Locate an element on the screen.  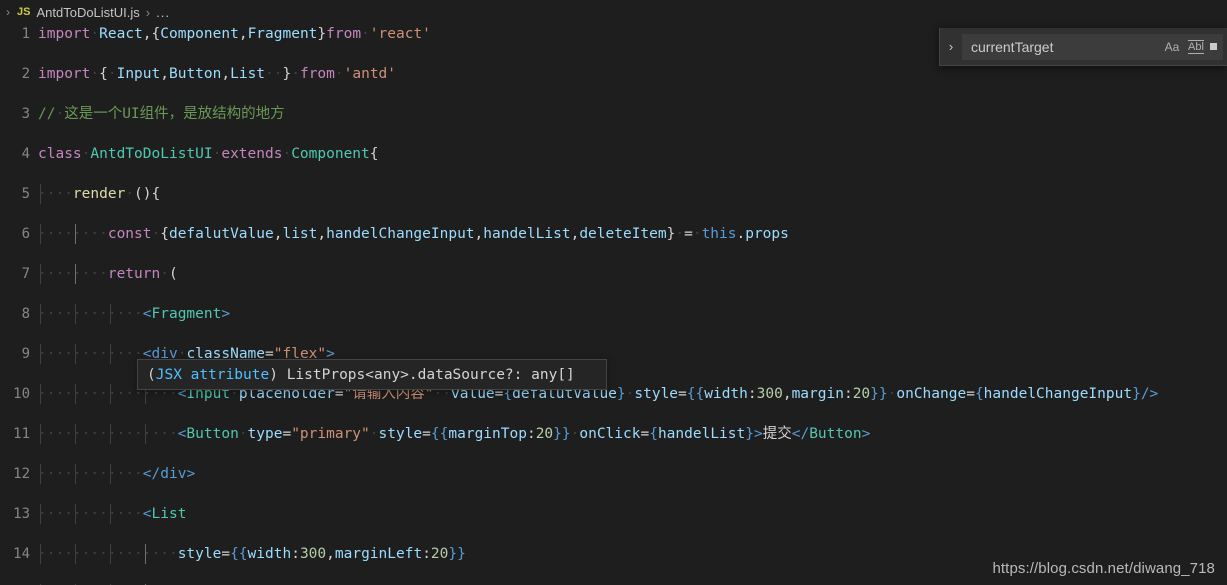
line-number: 1 is located at coordinates (25, 34).